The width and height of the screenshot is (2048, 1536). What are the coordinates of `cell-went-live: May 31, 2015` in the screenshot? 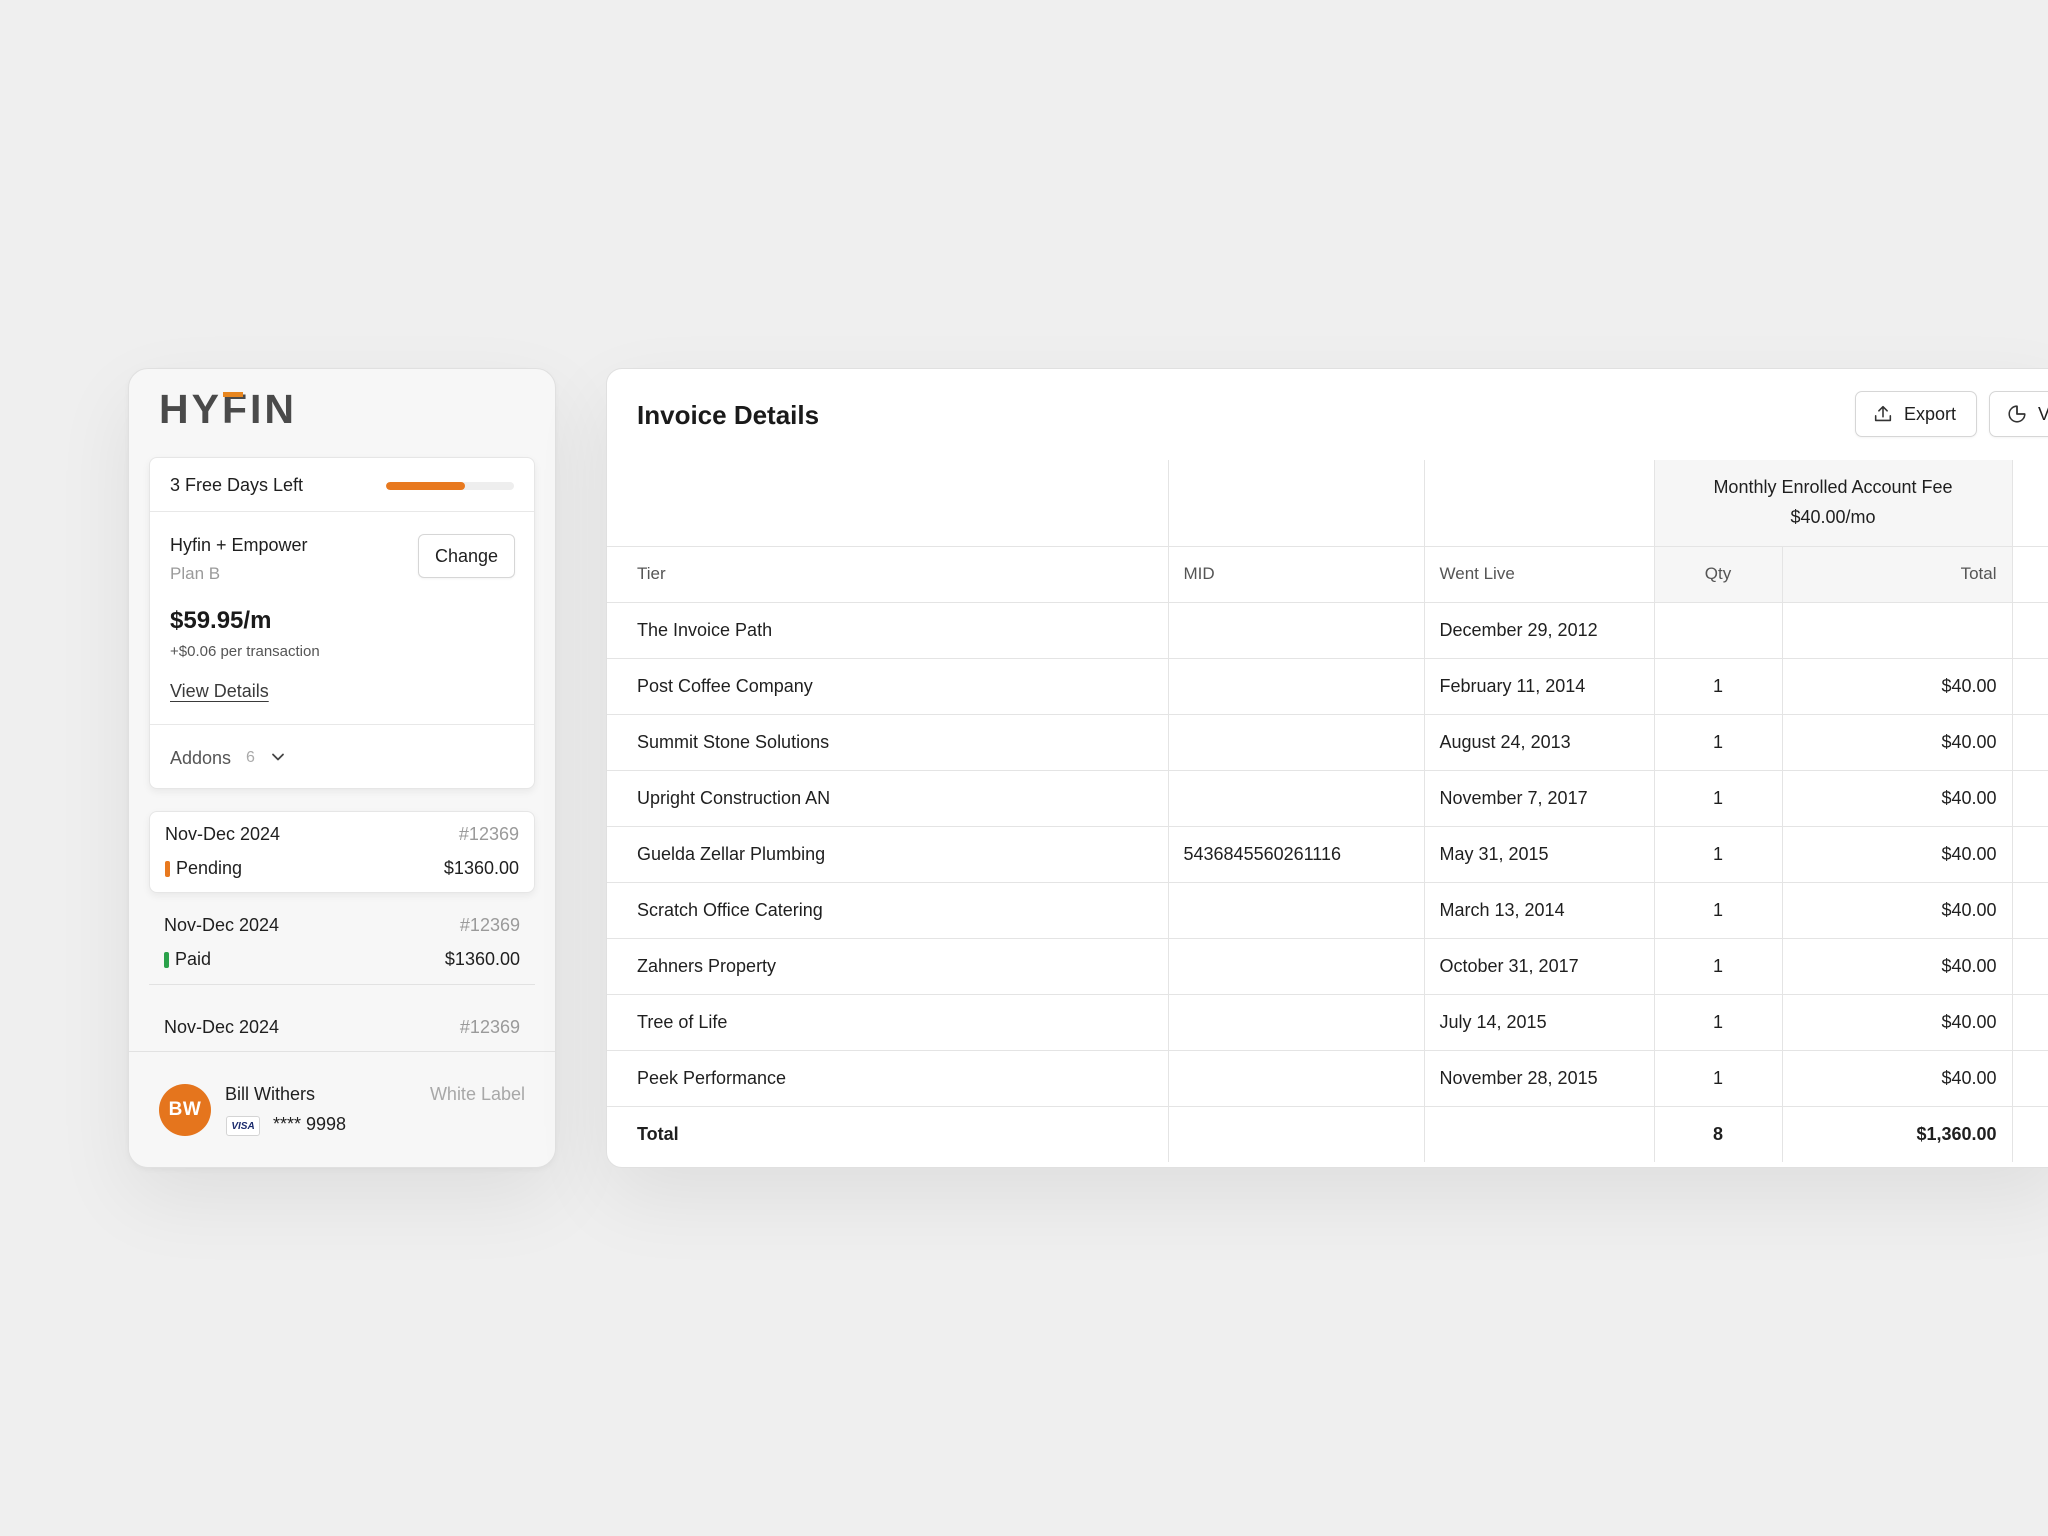 It's located at (1539, 854).